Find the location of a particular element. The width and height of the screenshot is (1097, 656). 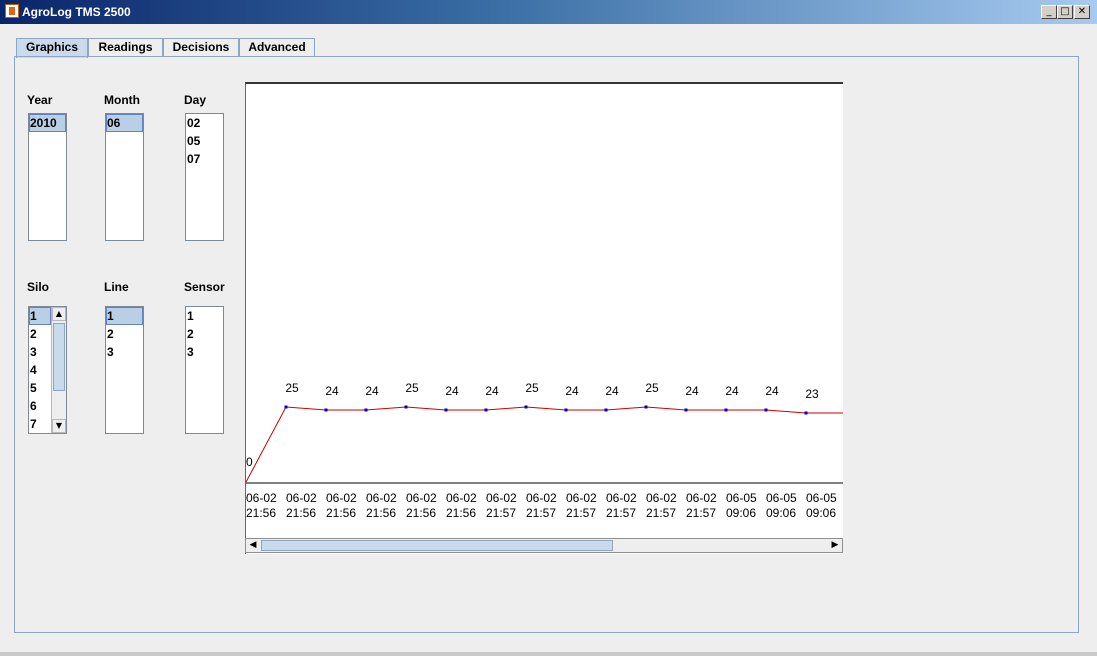

tab-readings: Readings is located at coordinates (125, 47).